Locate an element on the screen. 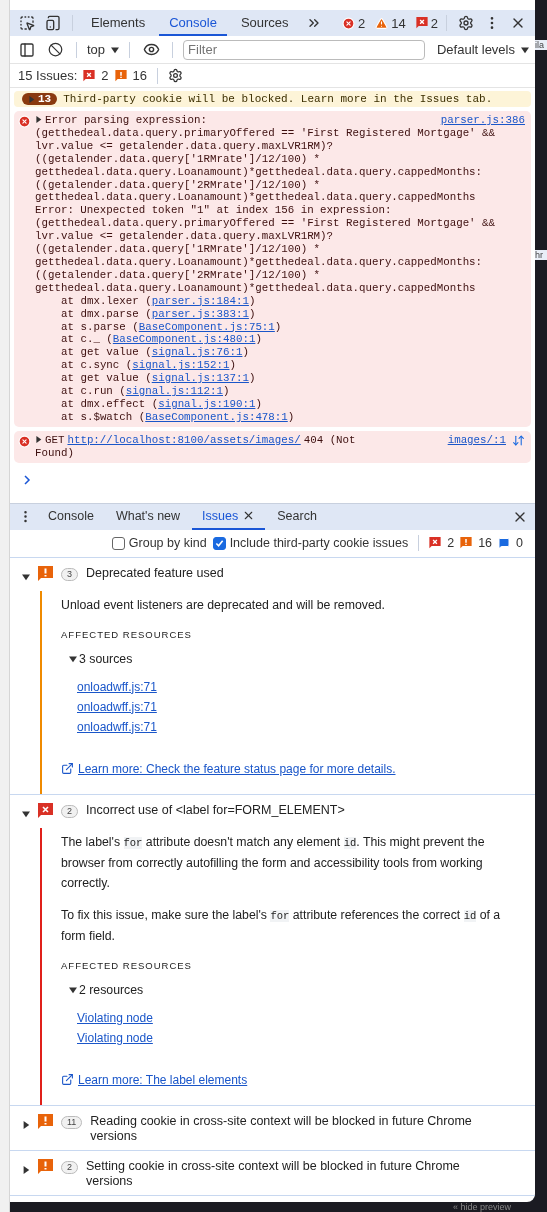 The width and height of the screenshot is (547, 1212). request-url-link: http://localhost:8100/assets/images/ is located at coordinates (184, 440).